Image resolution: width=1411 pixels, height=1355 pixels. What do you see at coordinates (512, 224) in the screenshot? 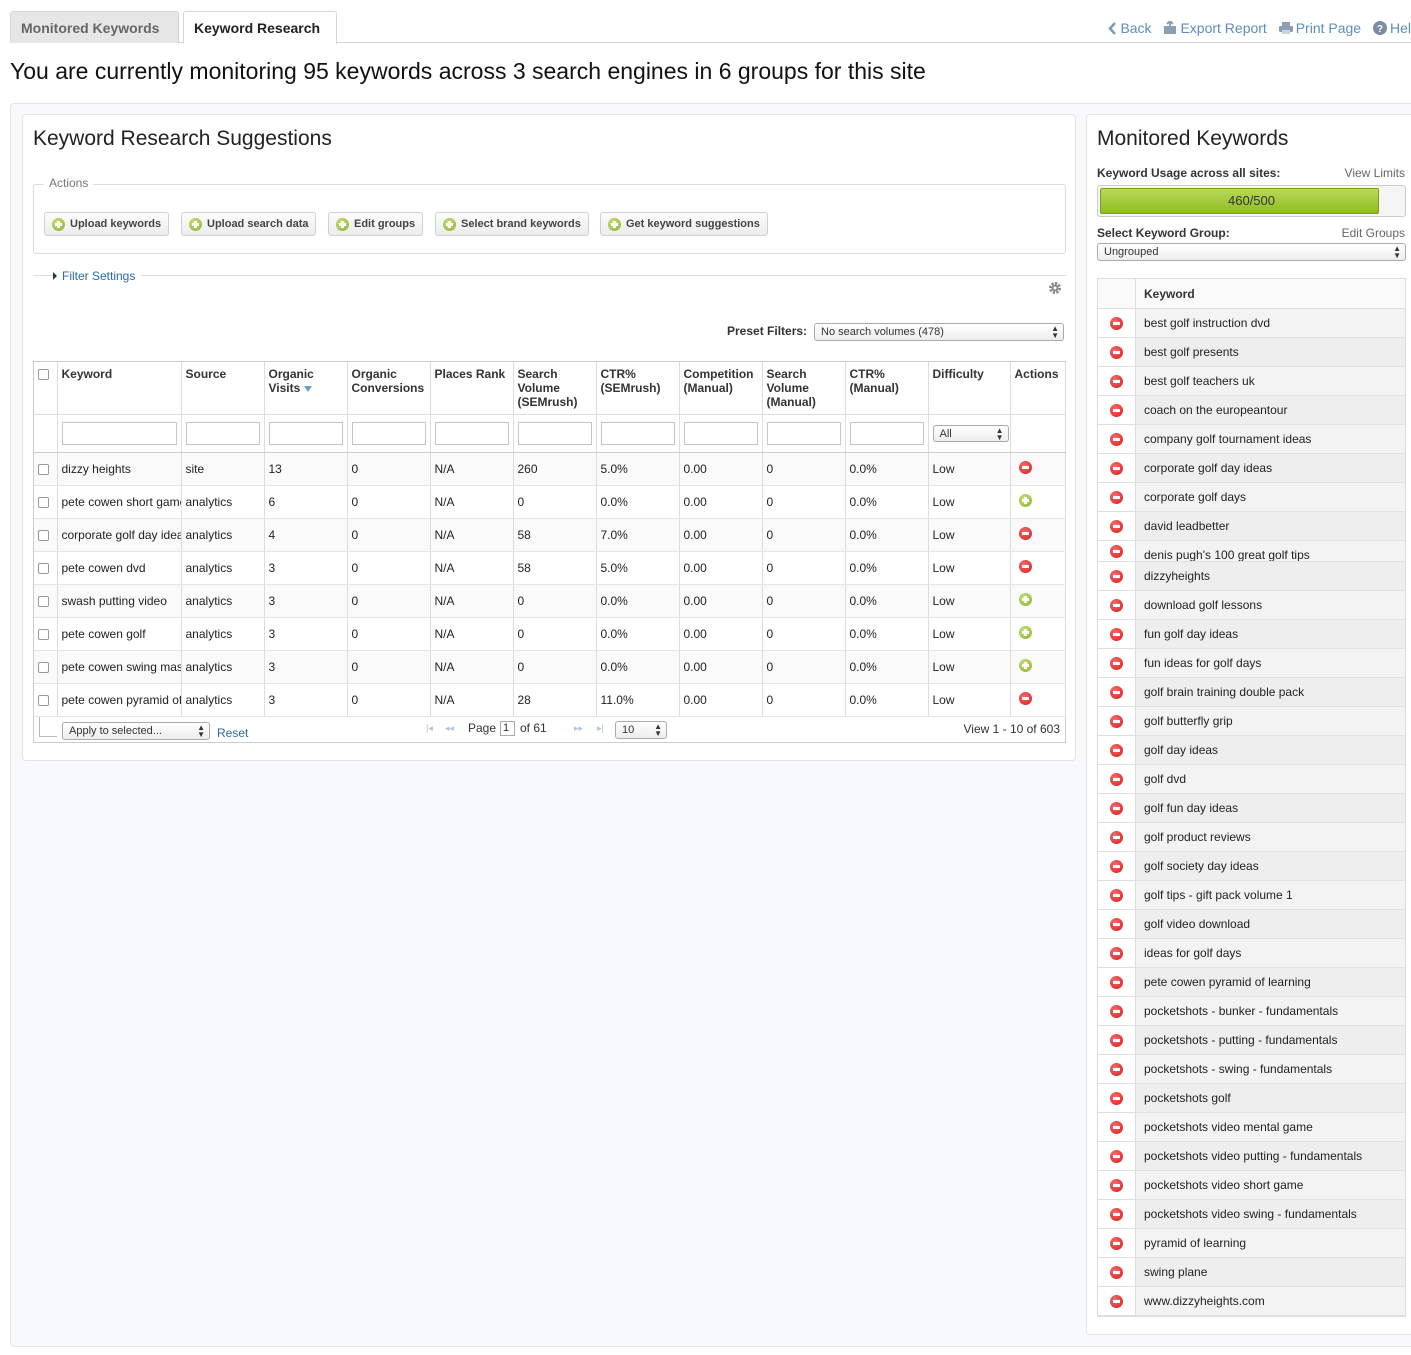
I see `select-brand-keywords-button: Select brand keywords` at bounding box center [512, 224].